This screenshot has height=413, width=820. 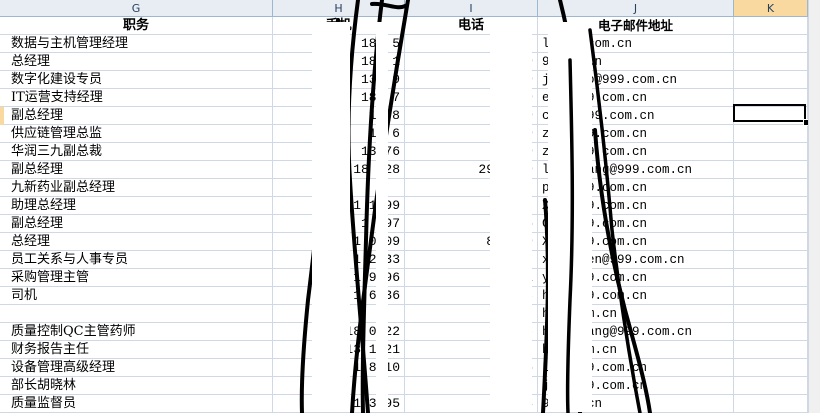 I want to click on cell-mobile: 185 1, so click(x=339, y=62).